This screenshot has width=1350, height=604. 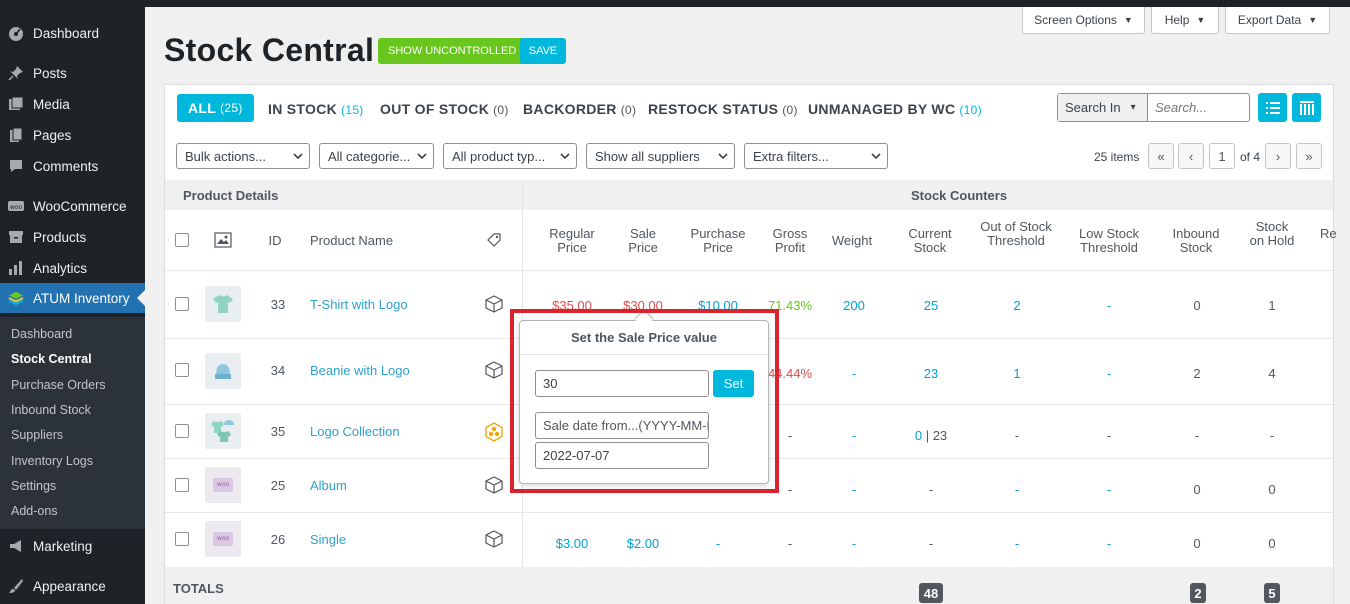 I want to click on column-header-current-stock: Current Stock, so click(x=930, y=241).